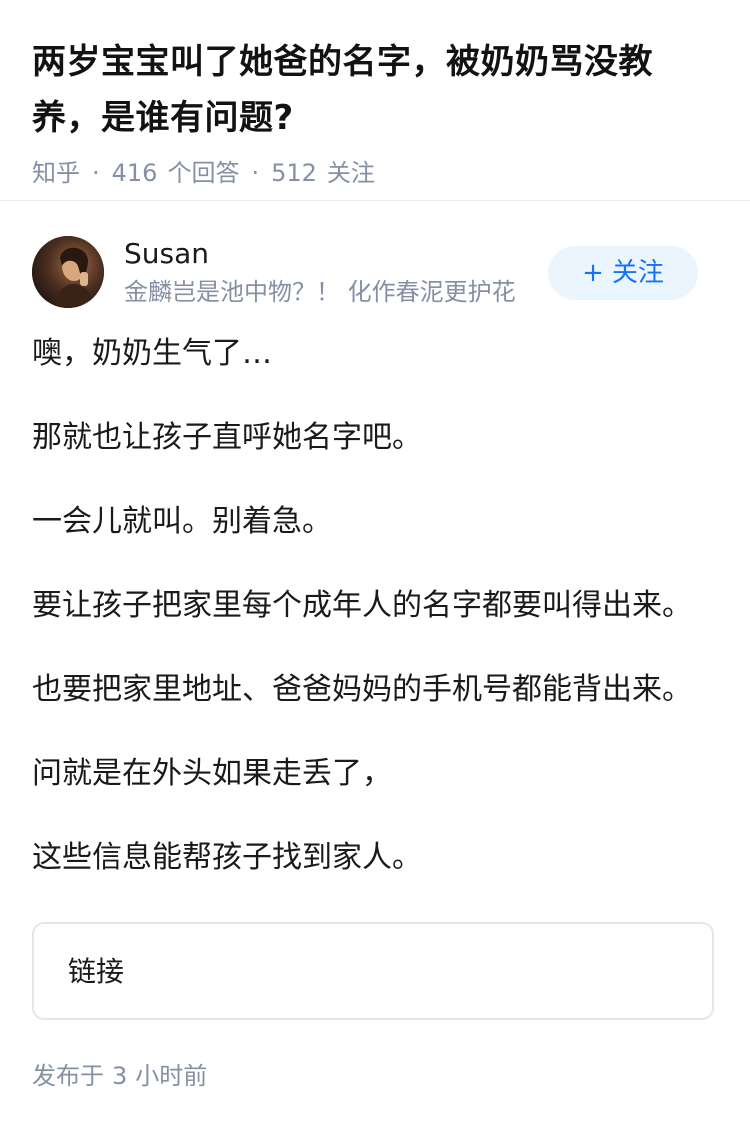 The height and width of the screenshot is (1128, 750). What do you see at coordinates (56, 173) in the screenshot?
I see `site-name: 知乎` at bounding box center [56, 173].